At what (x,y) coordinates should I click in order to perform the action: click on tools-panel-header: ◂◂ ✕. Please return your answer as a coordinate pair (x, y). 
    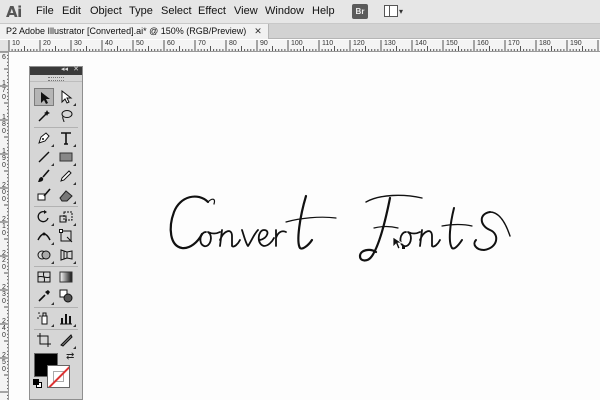
    Looking at the image, I should click on (56, 70).